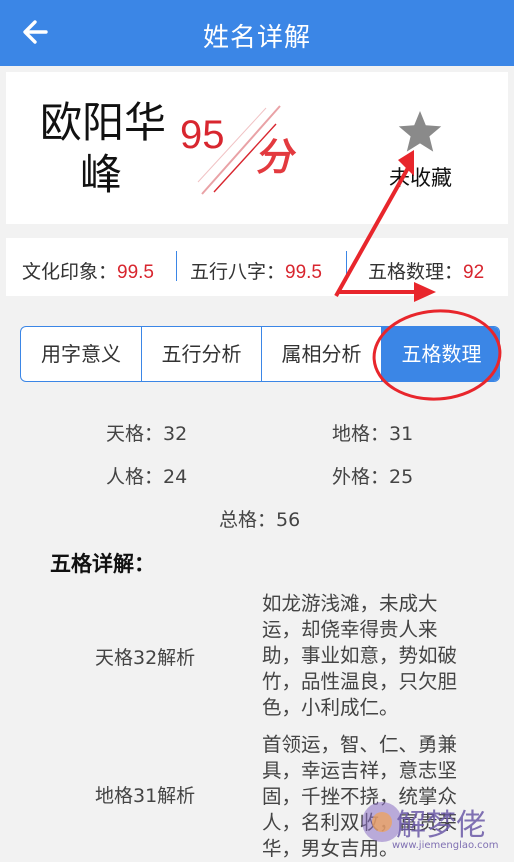 This screenshot has width=514, height=862. I want to click on detail-line: 竹，品性温良，只欠胆, so click(360, 681).